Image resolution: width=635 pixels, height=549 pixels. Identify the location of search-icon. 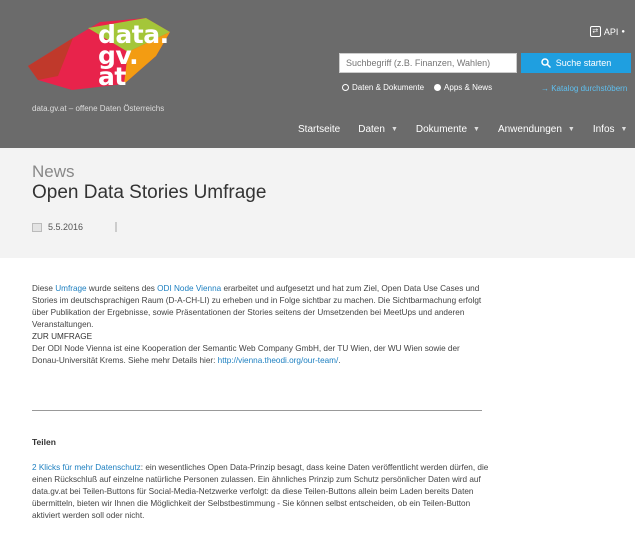
(545, 63).